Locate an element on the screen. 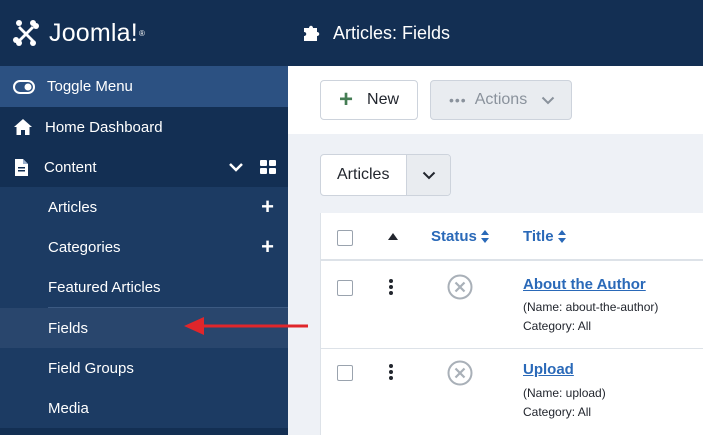  table-header: Status Title is located at coordinates (512, 237).